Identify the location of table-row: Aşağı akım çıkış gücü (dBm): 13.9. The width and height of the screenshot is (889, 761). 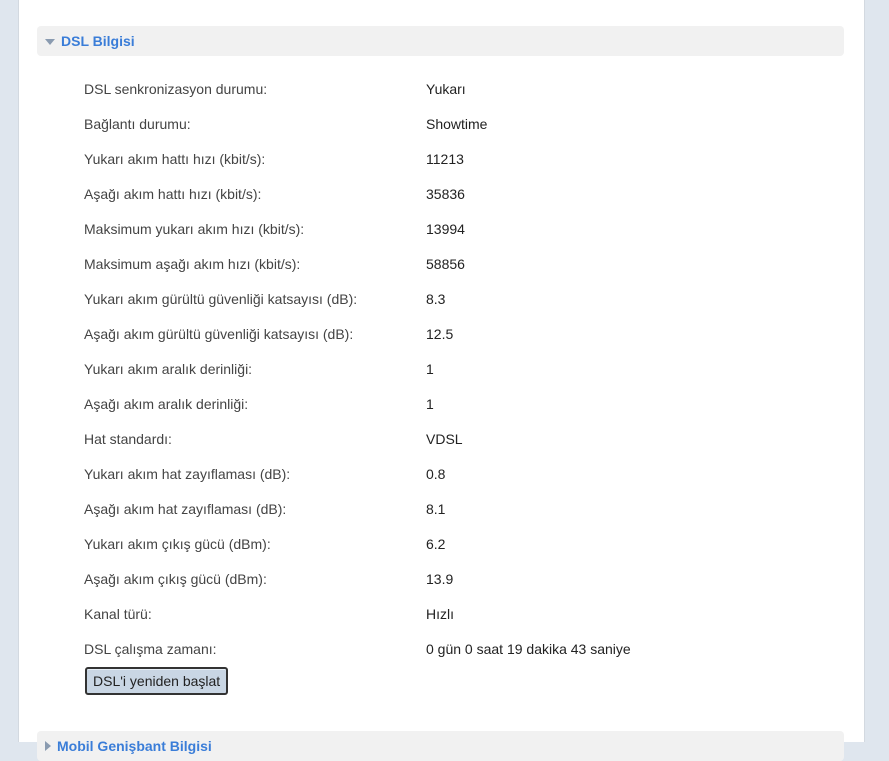
(464, 578).